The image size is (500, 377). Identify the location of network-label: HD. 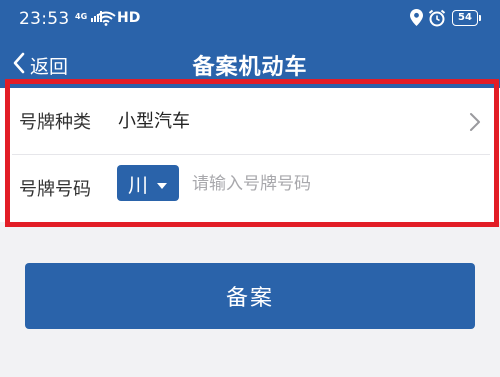
(129, 18).